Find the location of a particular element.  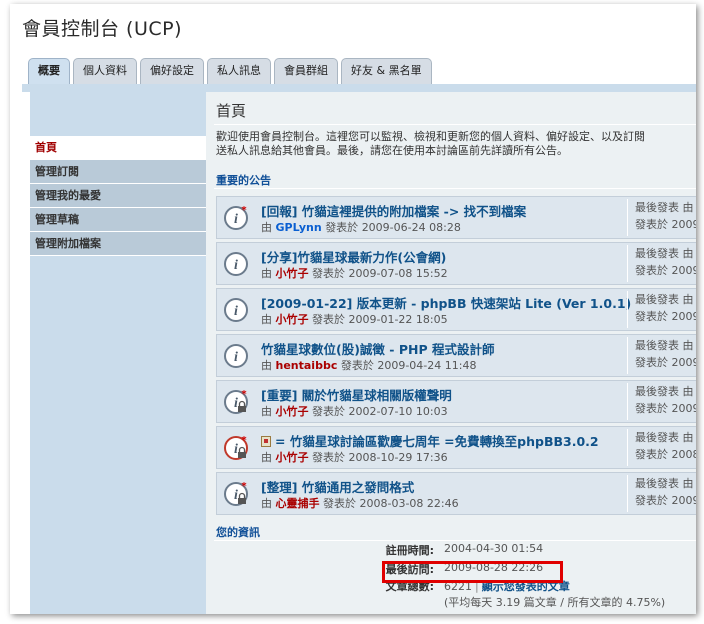

attachment-icon is located at coordinates (266, 441).